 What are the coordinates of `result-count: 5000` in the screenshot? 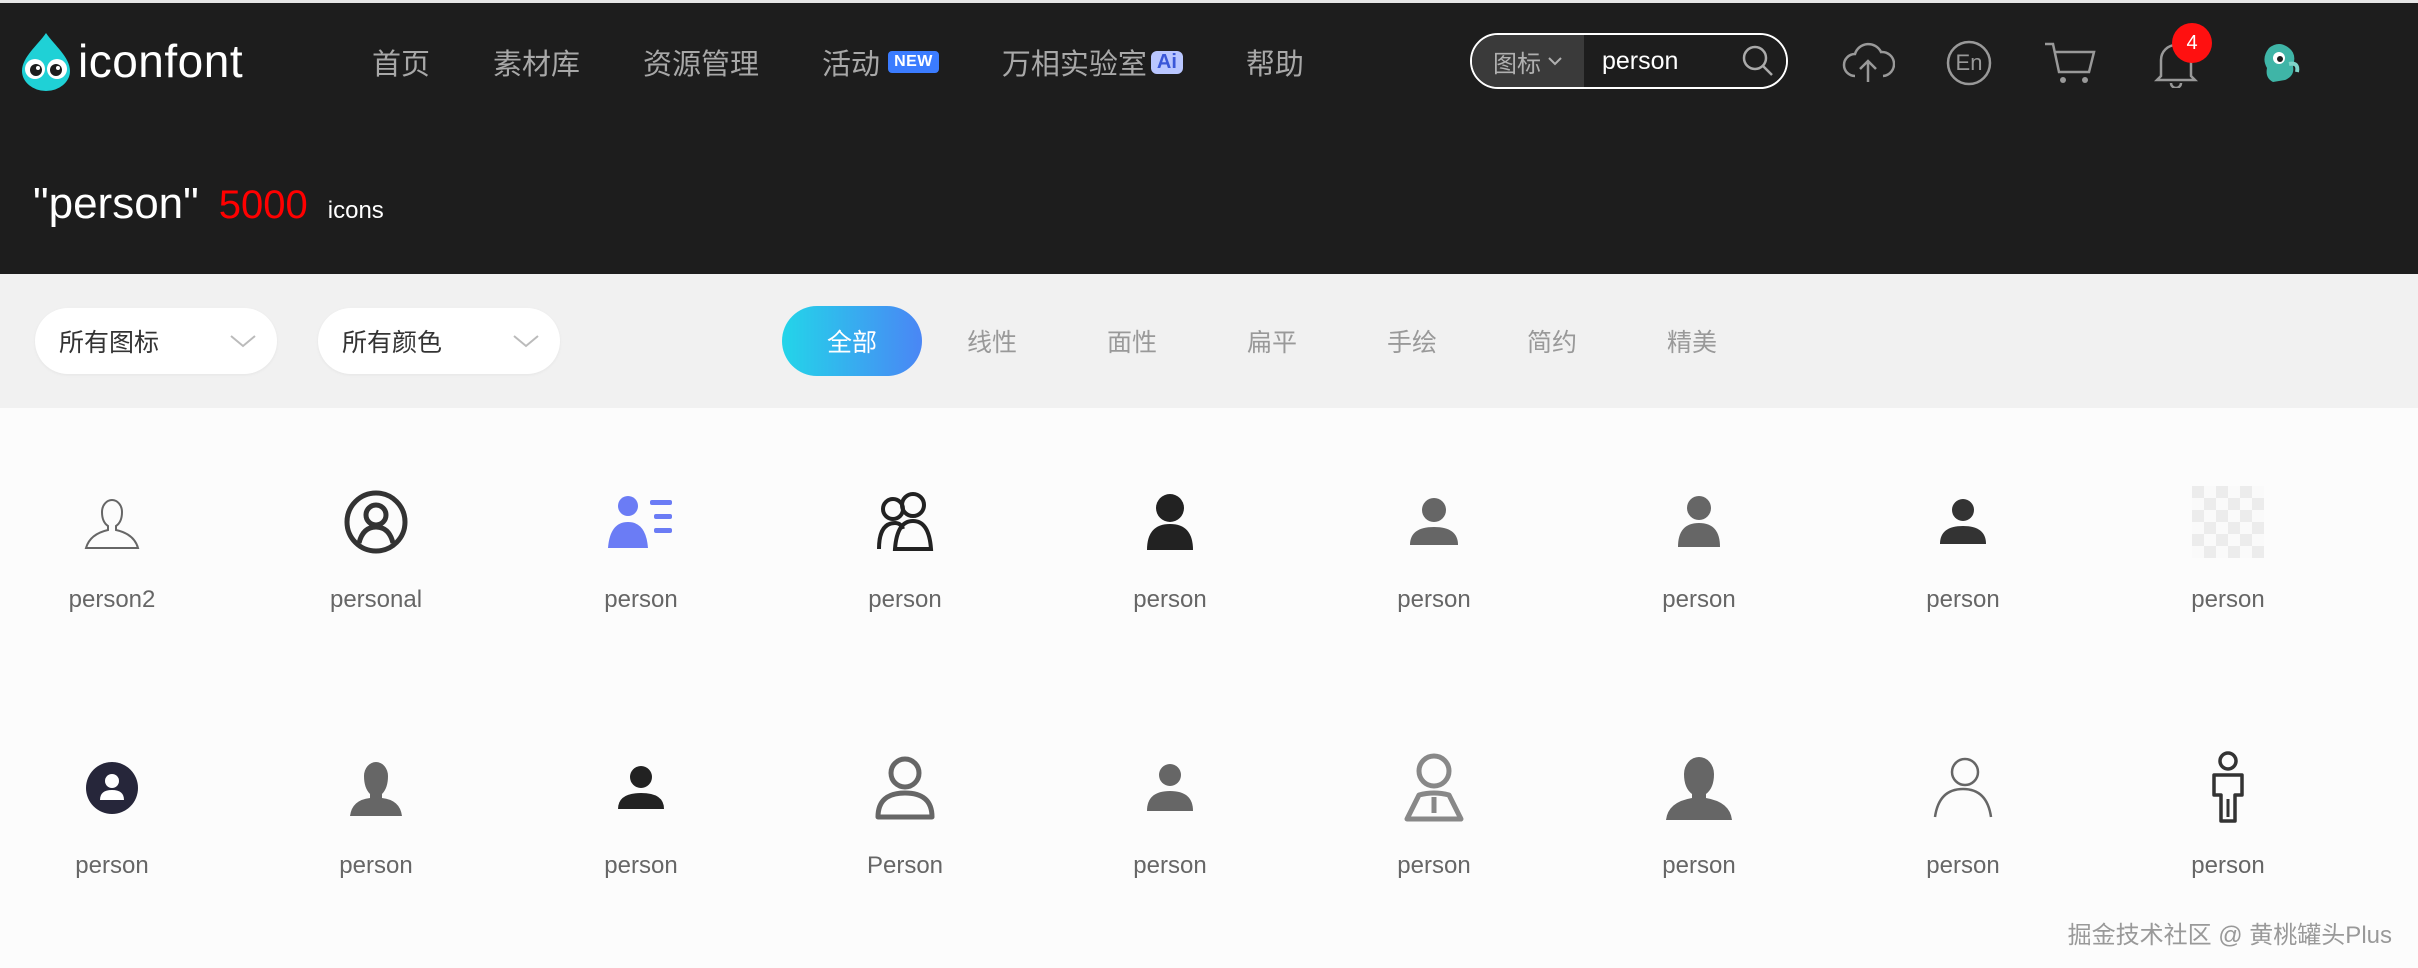 It's located at (263, 205).